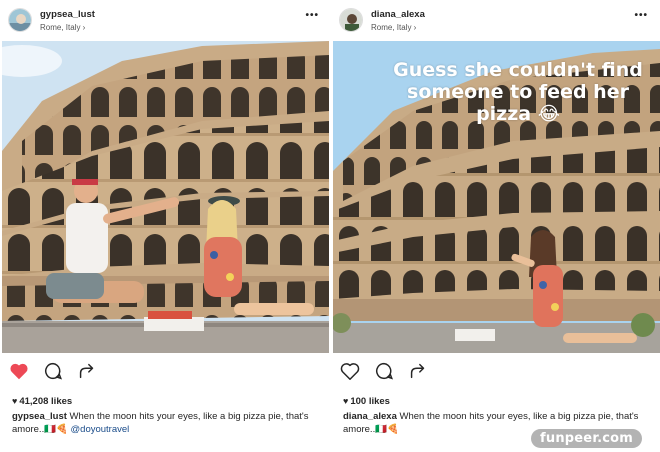 This screenshot has height=452, width=660. I want to click on likes-text: 41,208 likes, so click(46, 401).